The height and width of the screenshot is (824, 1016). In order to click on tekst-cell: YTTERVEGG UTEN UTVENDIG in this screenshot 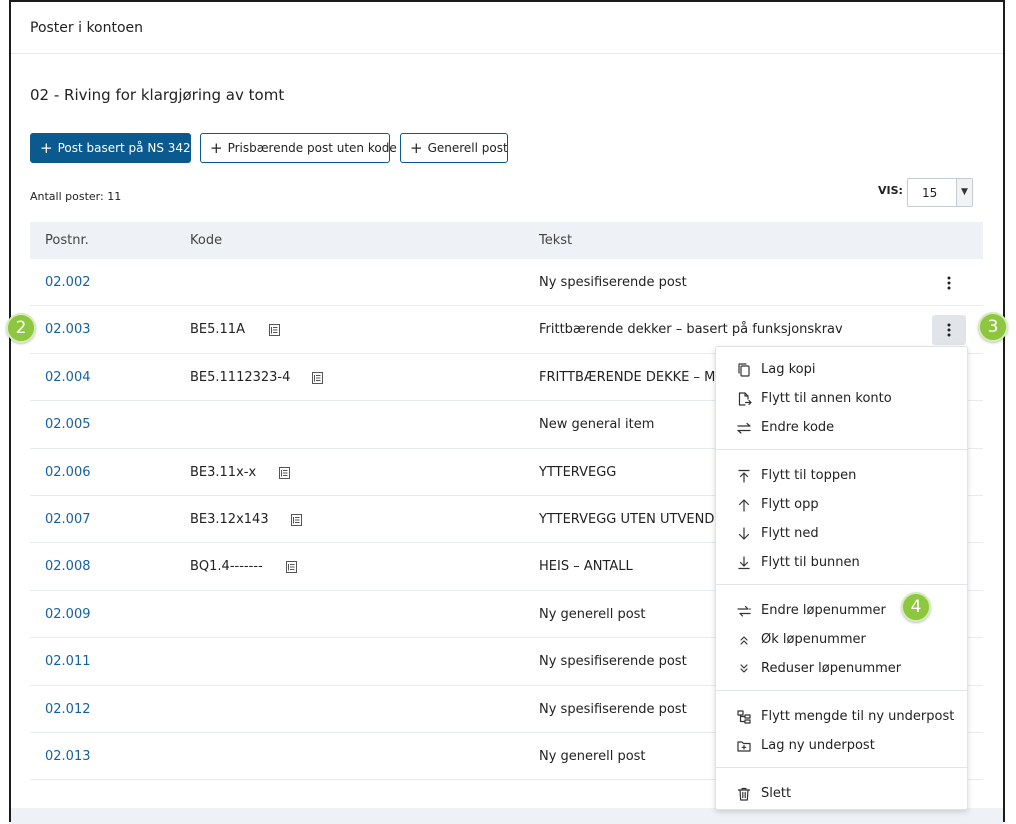, I will do `click(634, 519)`.